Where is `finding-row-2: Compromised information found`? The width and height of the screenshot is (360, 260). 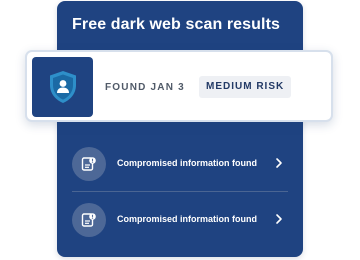
finding-row-2: Compromised information found is located at coordinates (180, 220).